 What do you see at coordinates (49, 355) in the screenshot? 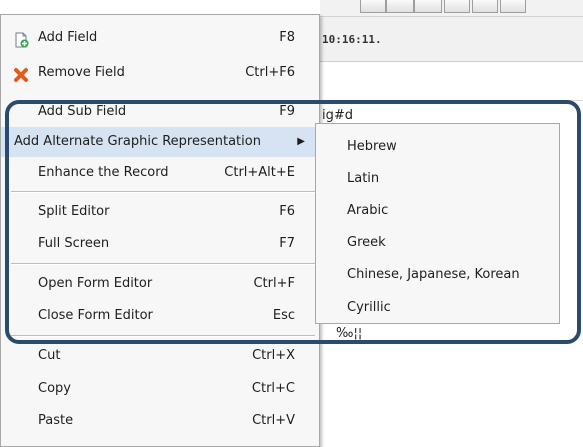
I see `menu-item-label: Cut` at bounding box center [49, 355].